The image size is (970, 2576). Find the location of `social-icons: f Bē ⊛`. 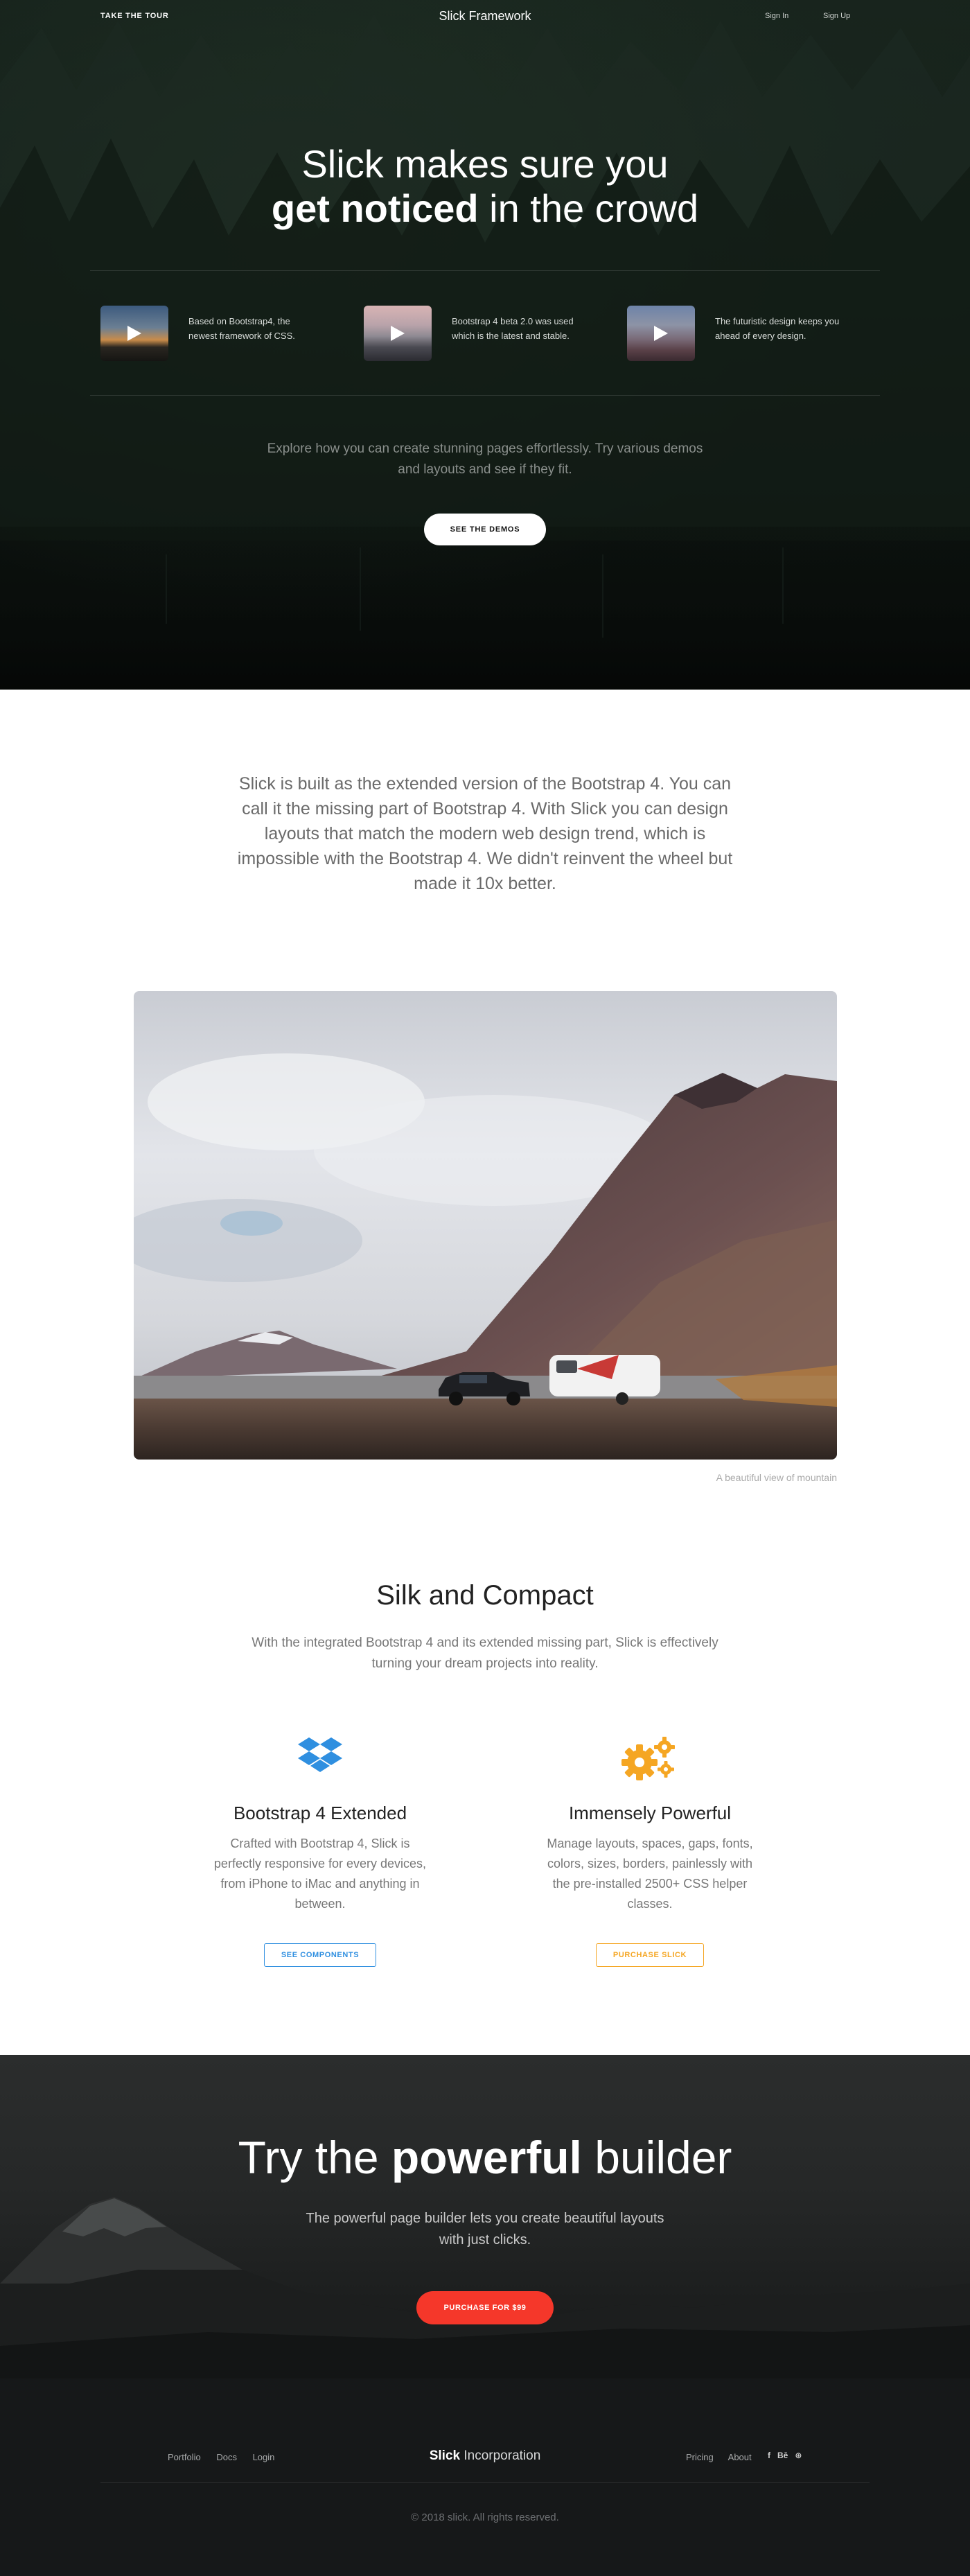

social-icons: f Bē ⊛ is located at coordinates (785, 2455).